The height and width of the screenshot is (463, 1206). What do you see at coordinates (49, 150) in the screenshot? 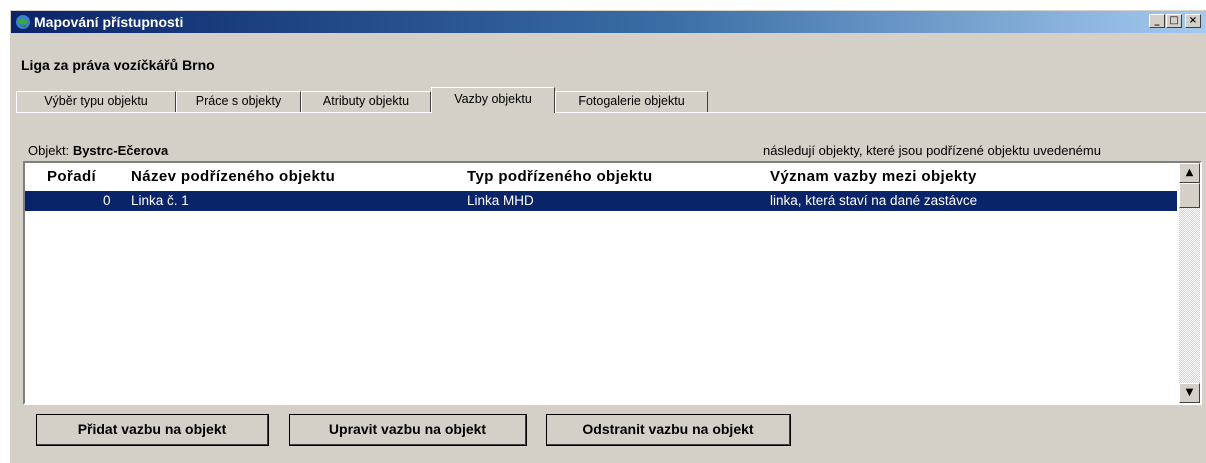
I see `object-label: Objekt:` at bounding box center [49, 150].